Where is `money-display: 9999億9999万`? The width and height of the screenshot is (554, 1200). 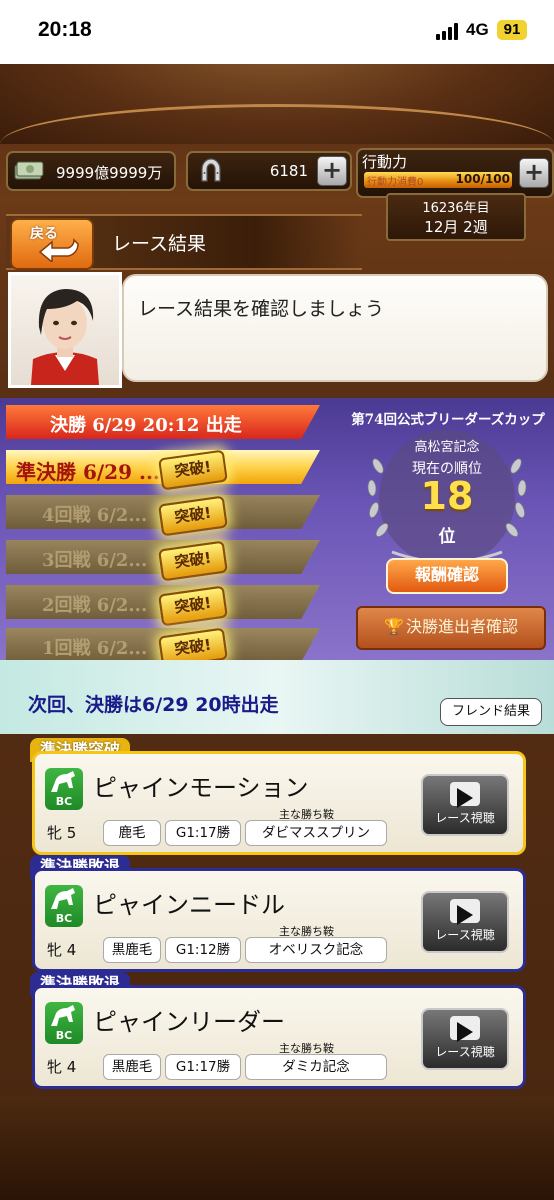 money-display: 9999億9999万 is located at coordinates (91, 171).